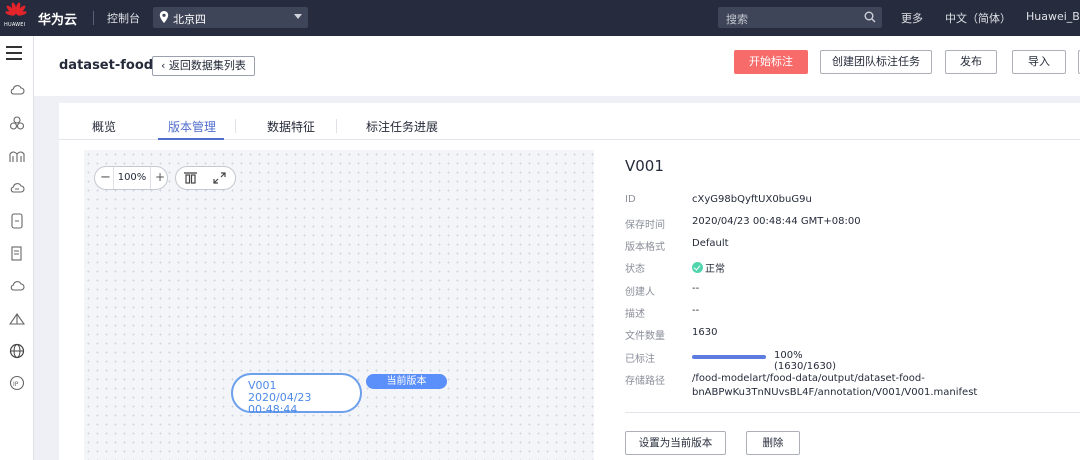 Image resolution: width=1080 pixels, height=460 pixels. I want to click on back-to-dataset-list-button: ‹ 返回数据集列表, so click(203, 66).